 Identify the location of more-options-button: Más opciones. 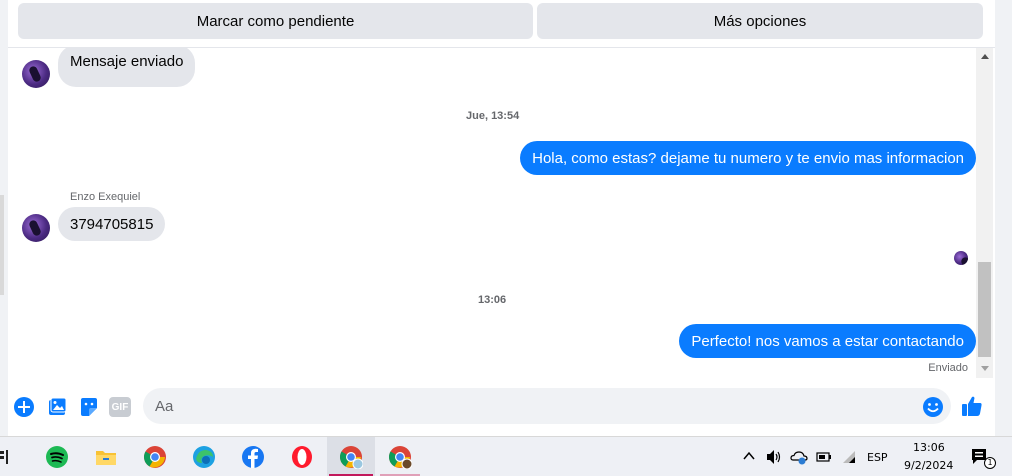
(760, 21).